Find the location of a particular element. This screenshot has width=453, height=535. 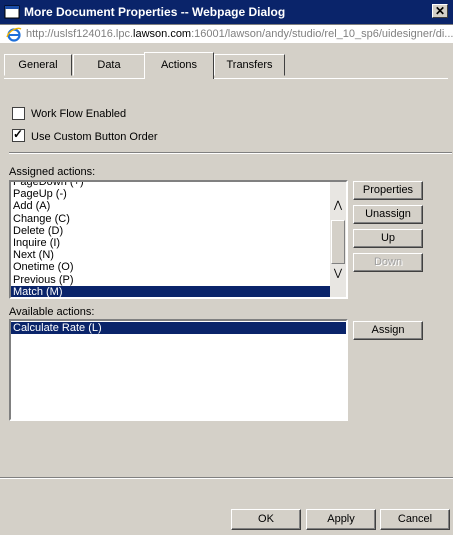

assigned-scrollbar: ⋀ ⋁ is located at coordinates (338, 239).